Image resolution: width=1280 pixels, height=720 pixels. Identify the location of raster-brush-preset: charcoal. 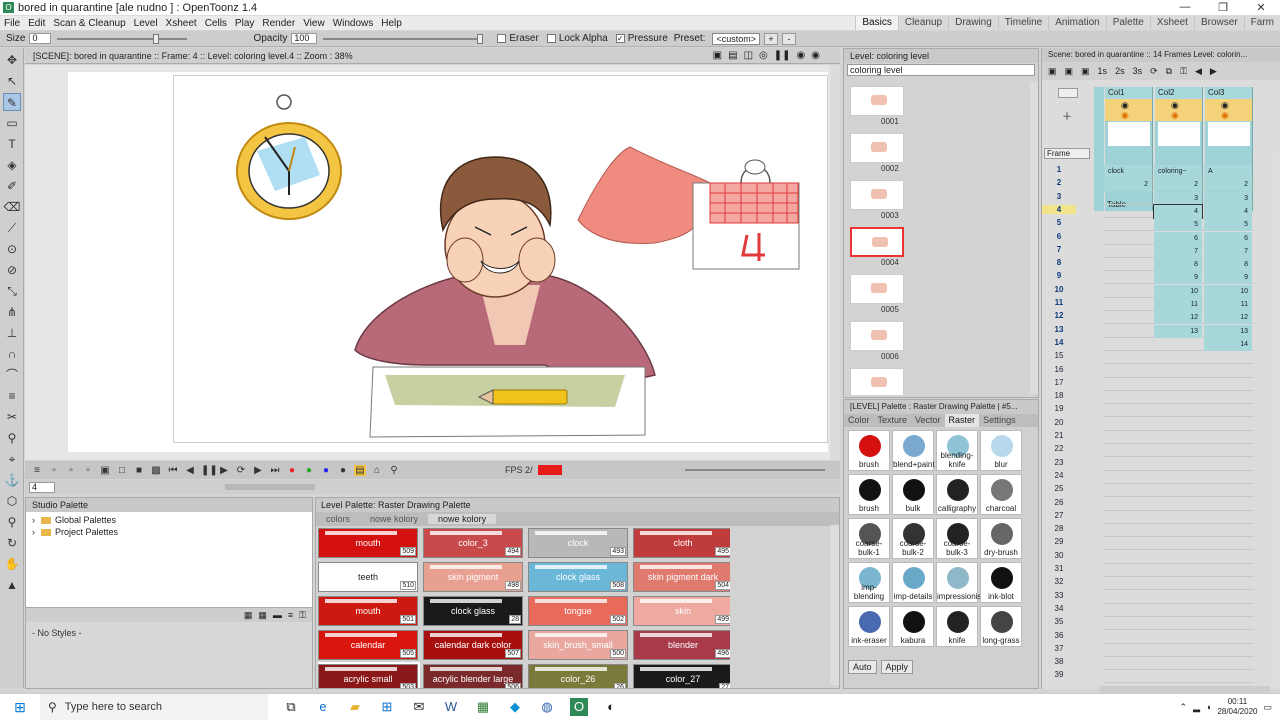
(1001, 494).